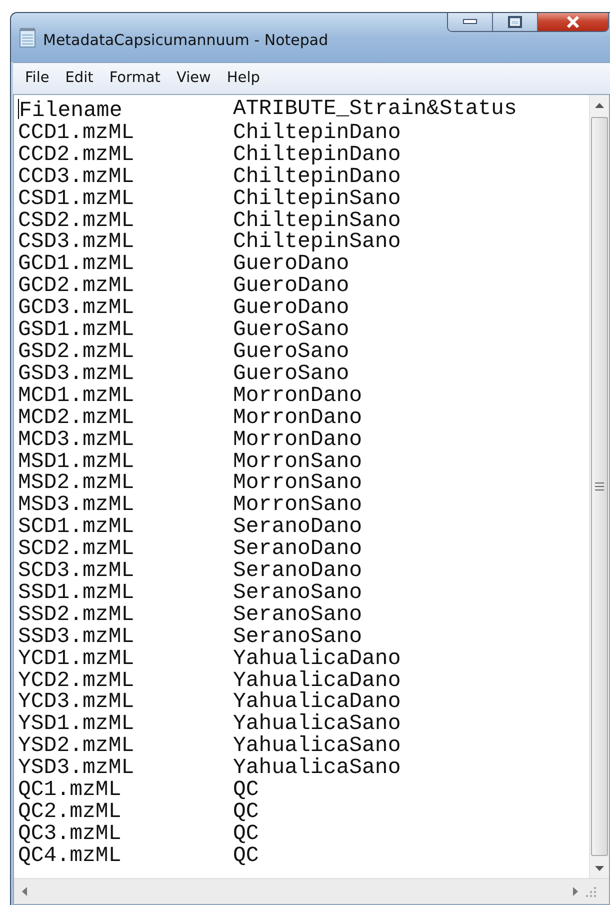 The width and height of the screenshot is (610, 905). What do you see at coordinates (375, 110) in the screenshot?
I see `attribute-text: ATRIBUTE_Strain&Status` at bounding box center [375, 110].